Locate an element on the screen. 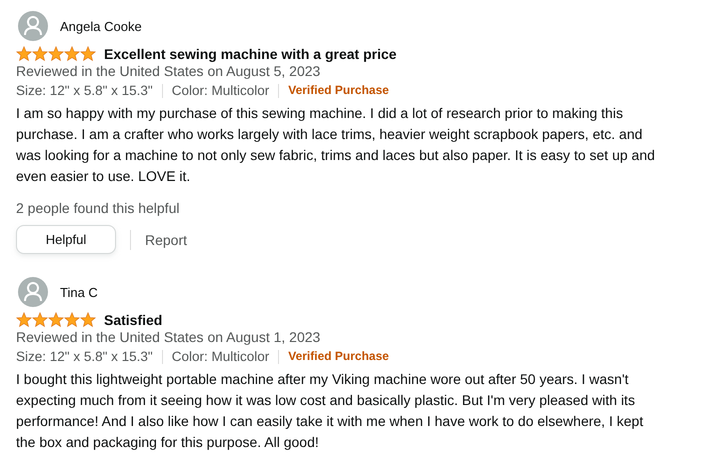 The height and width of the screenshot is (470, 722). report-link: Report is located at coordinates (166, 240).